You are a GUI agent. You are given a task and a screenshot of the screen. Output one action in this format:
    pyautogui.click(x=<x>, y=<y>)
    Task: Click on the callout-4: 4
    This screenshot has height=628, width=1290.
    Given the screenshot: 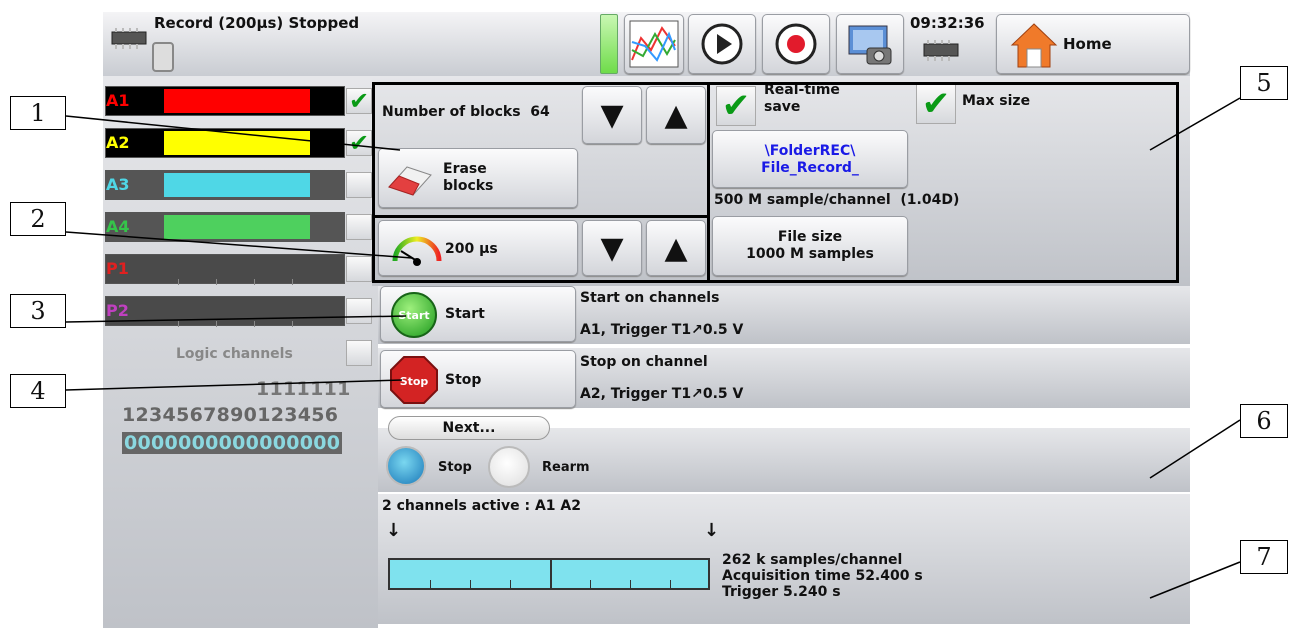 What is the action you would take?
    pyautogui.click(x=38, y=391)
    